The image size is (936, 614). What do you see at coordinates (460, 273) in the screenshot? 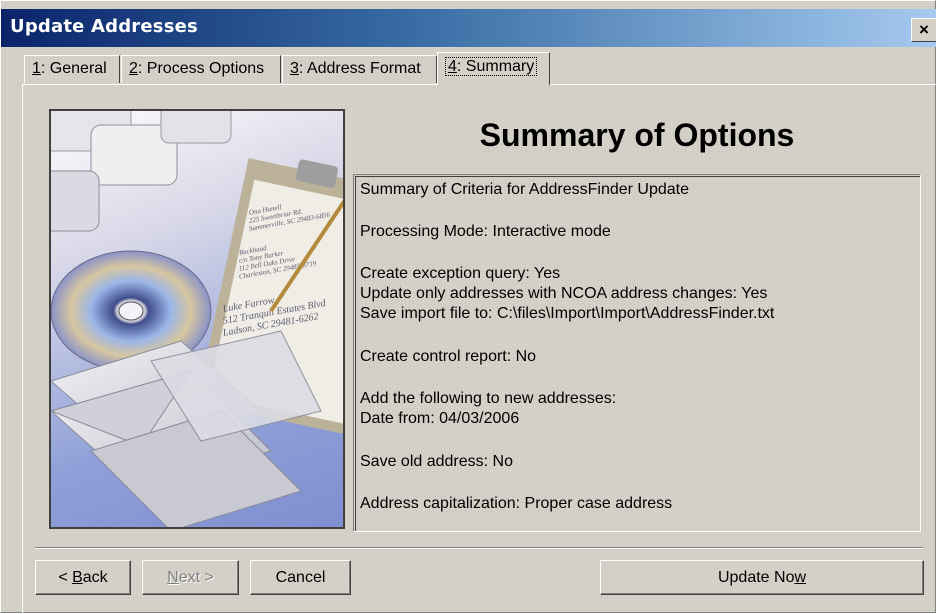
I see `summary-line: Create exception query: Yes` at bounding box center [460, 273].